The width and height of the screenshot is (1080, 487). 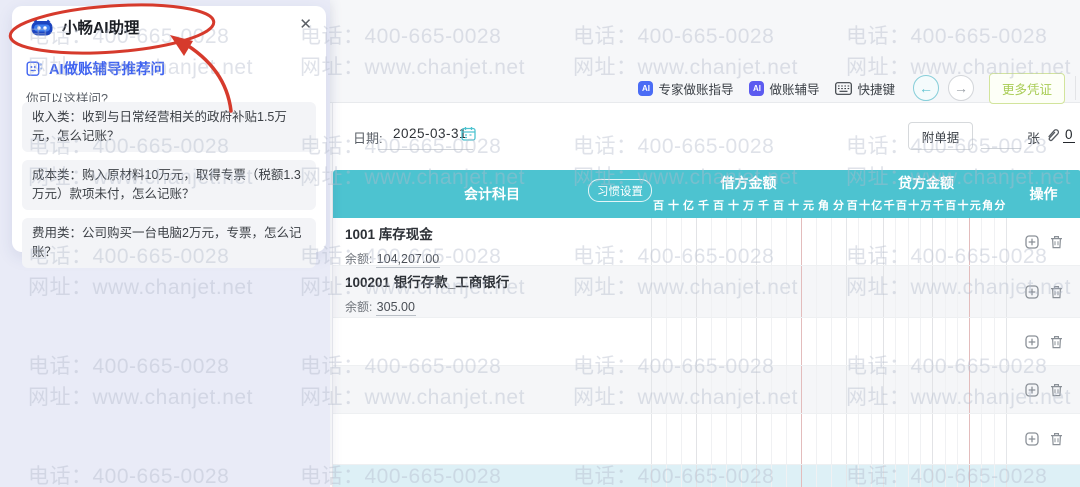 I want to click on bookkeeping-coach-button: AI 做账辅导, so click(x=784, y=88).